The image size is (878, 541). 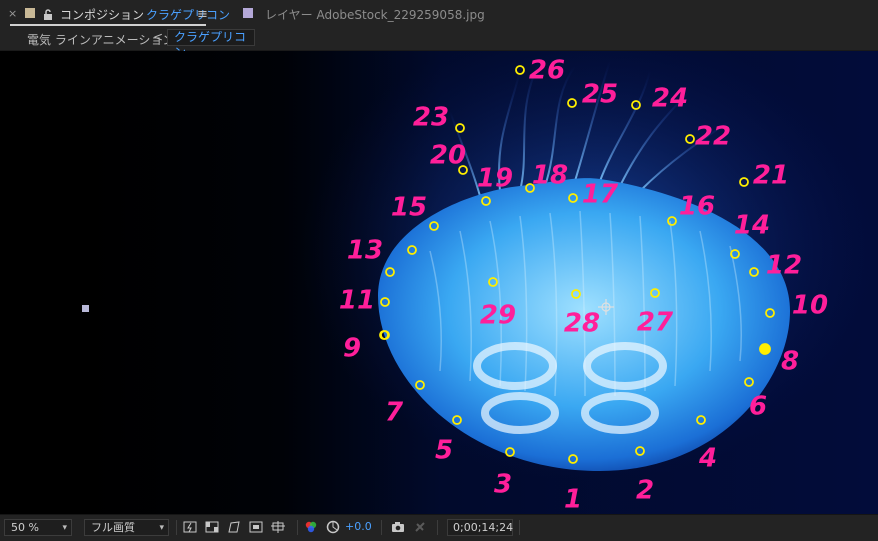 What do you see at coordinates (278, 527) in the screenshot?
I see `grid-guides-icon` at bounding box center [278, 527].